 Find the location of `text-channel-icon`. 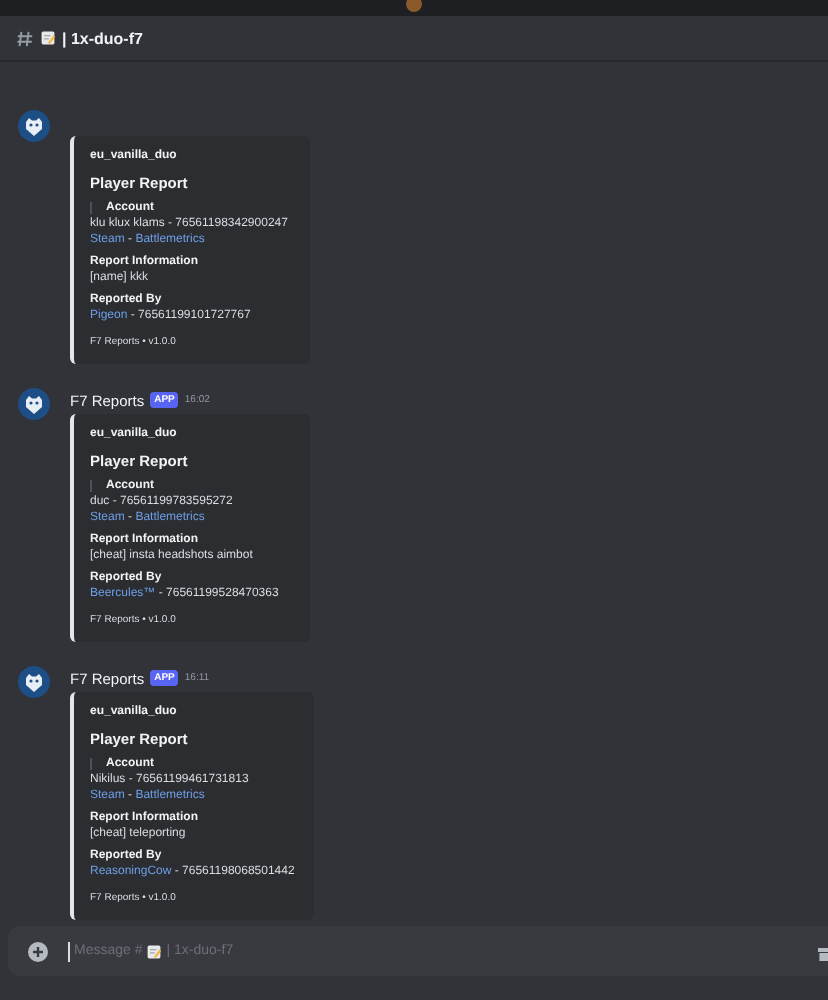

text-channel-icon is located at coordinates (25, 38).